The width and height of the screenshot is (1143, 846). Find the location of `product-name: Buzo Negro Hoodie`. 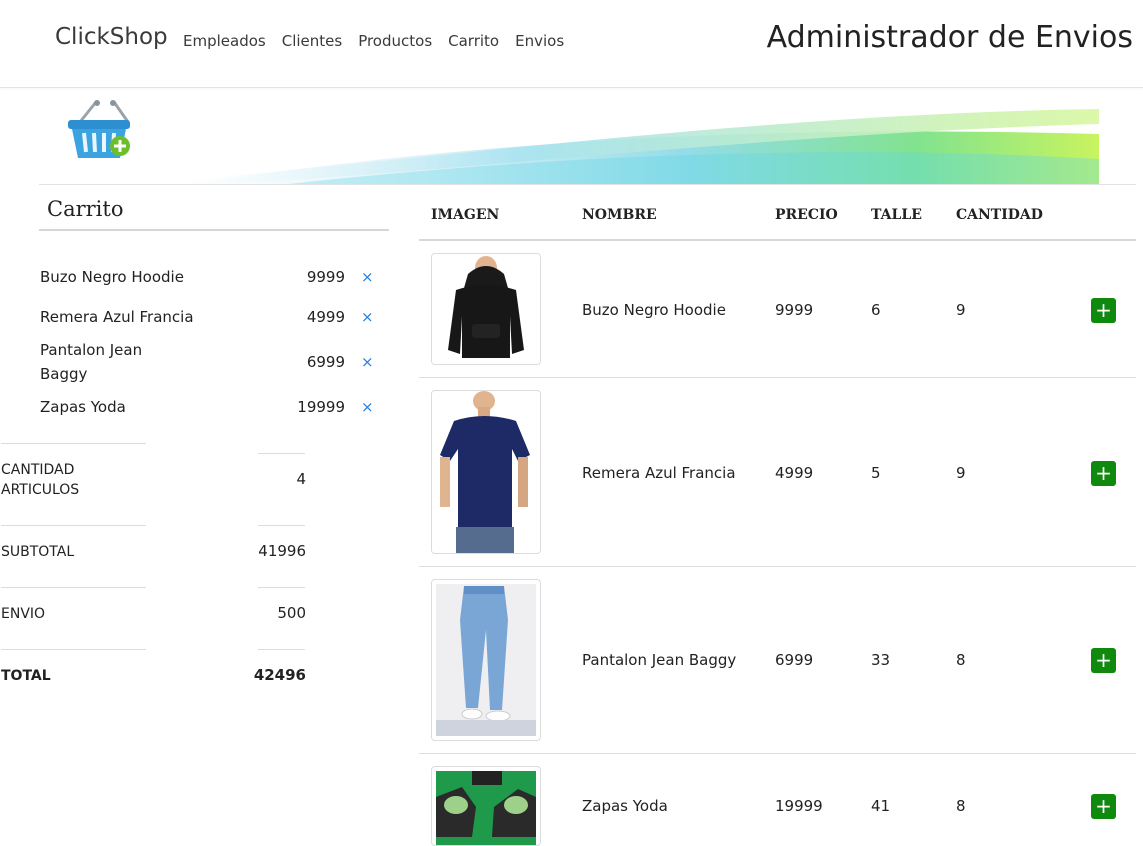

product-name: Buzo Negro Hoodie is located at coordinates (654, 310).